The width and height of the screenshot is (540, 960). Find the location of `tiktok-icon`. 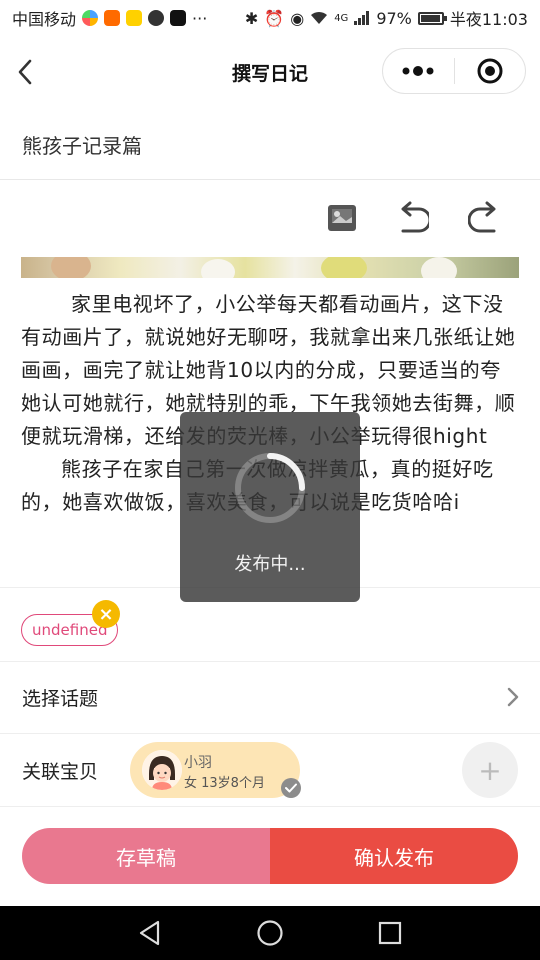

tiktok-icon is located at coordinates (178, 18).